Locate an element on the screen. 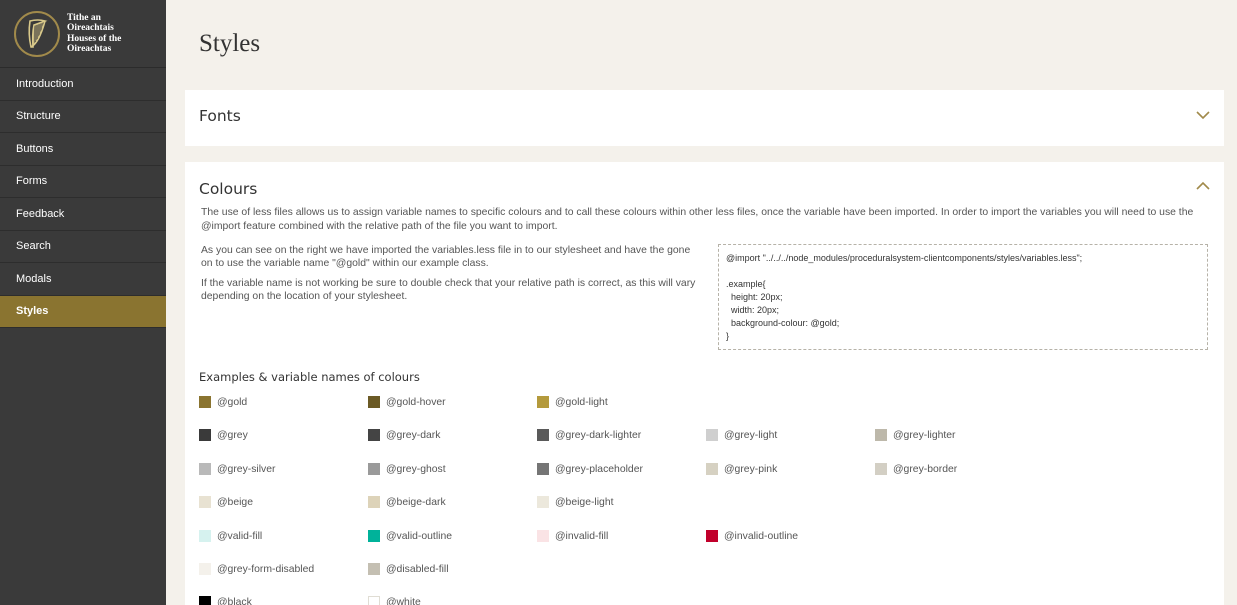 Image resolution: width=1237 pixels, height=605 pixels. colour-swatch-item: @beige is located at coordinates (226, 502).